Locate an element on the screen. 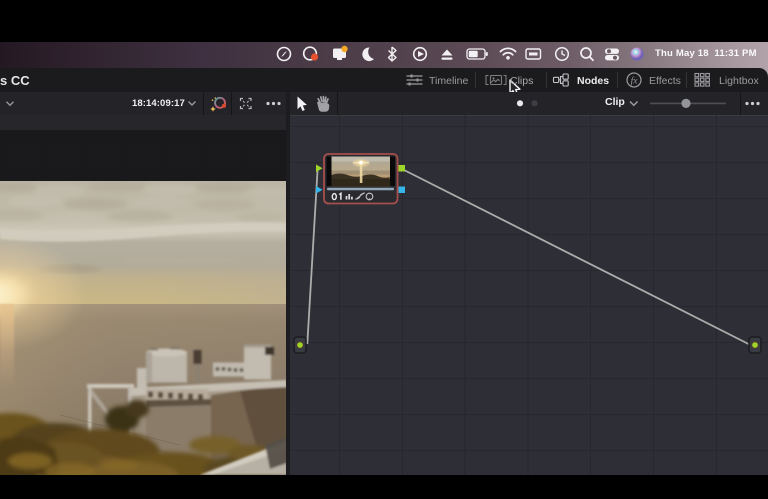 The width and height of the screenshot is (768, 499). svg-text: fx is located at coordinates (635, 81).